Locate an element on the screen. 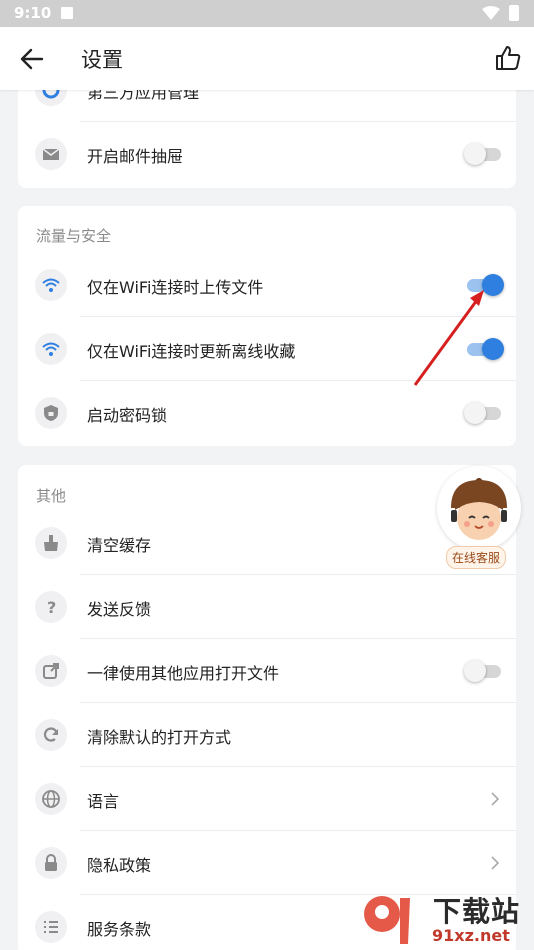  clear-default-open-item: 清除默认的打开方式 is located at coordinates (267, 735).